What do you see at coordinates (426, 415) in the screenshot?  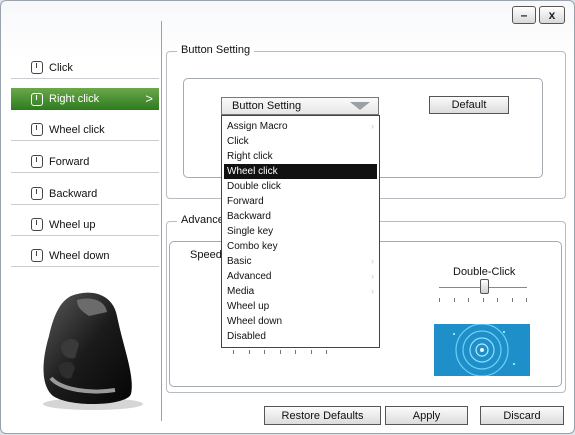 I see `apply-button: Apply` at bounding box center [426, 415].